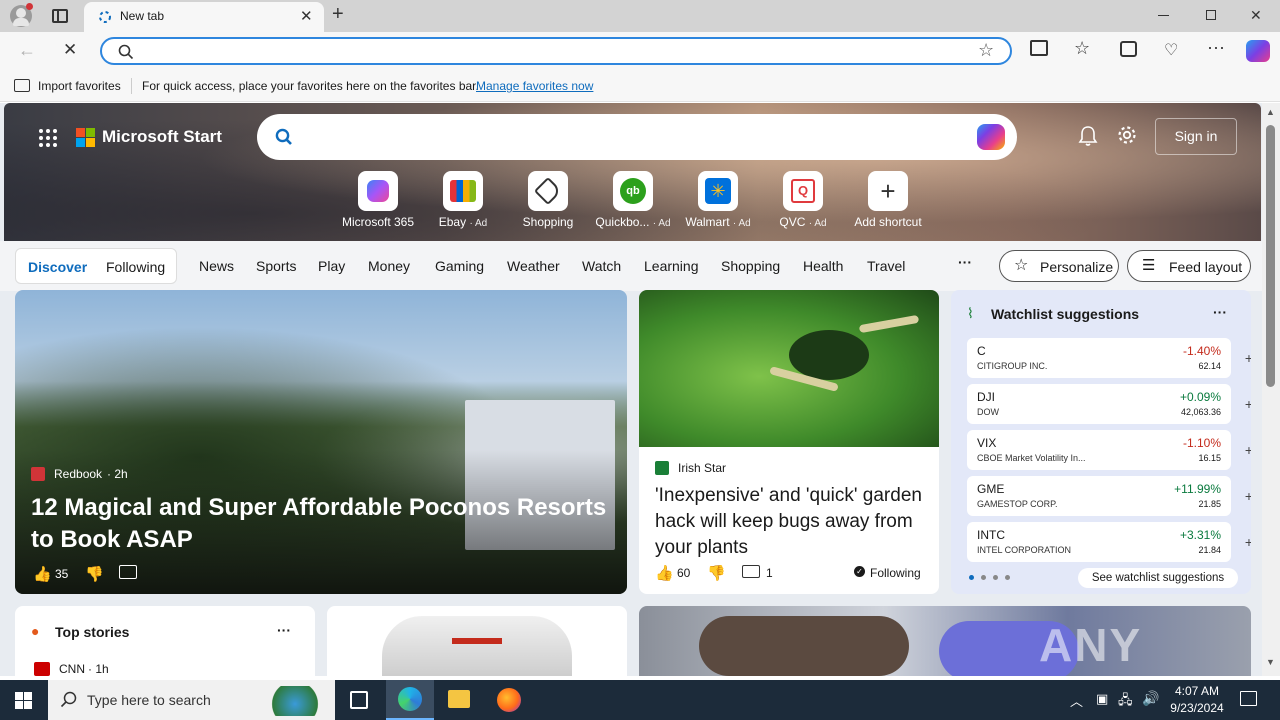  What do you see at coordinates (1158, 578) in the screenshot?
I see `see-watchlist-suggestions-button: See watchlist suggestions` at bounding box center [1158, 578].